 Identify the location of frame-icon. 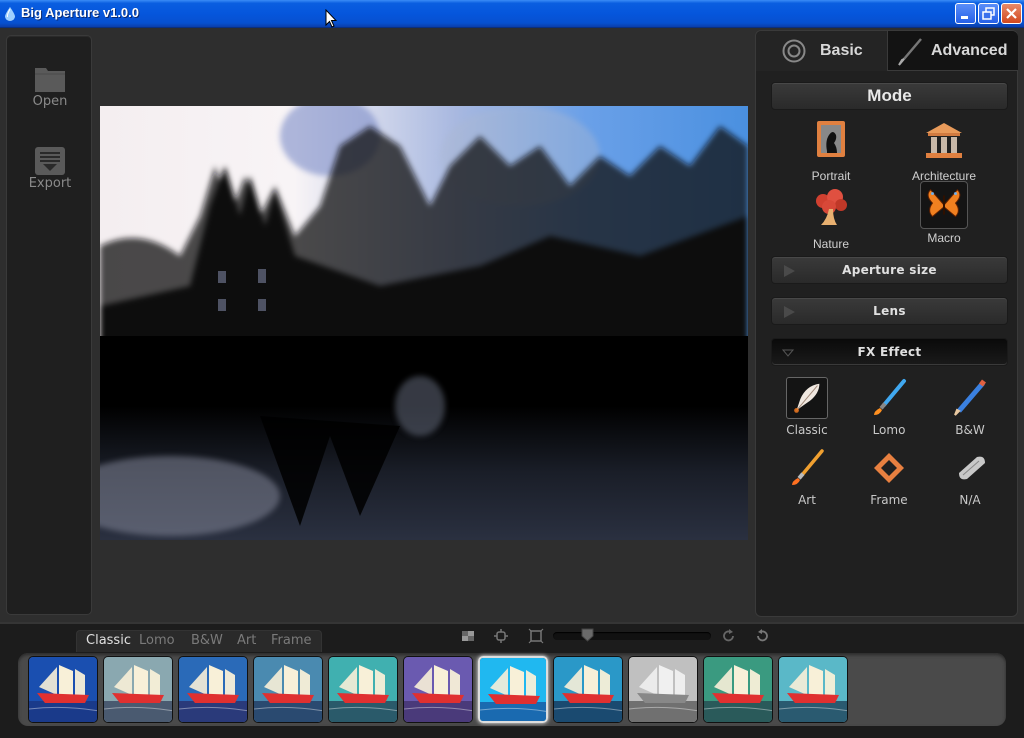
(889, 468).